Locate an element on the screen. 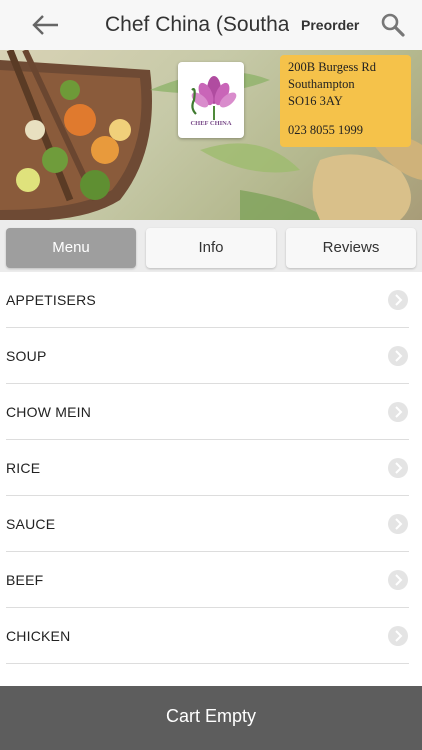 The height and width of the screenshot is (750, 422). menu-item-chow-mein: CHOW MEIN is located at coordinates (207, 412).